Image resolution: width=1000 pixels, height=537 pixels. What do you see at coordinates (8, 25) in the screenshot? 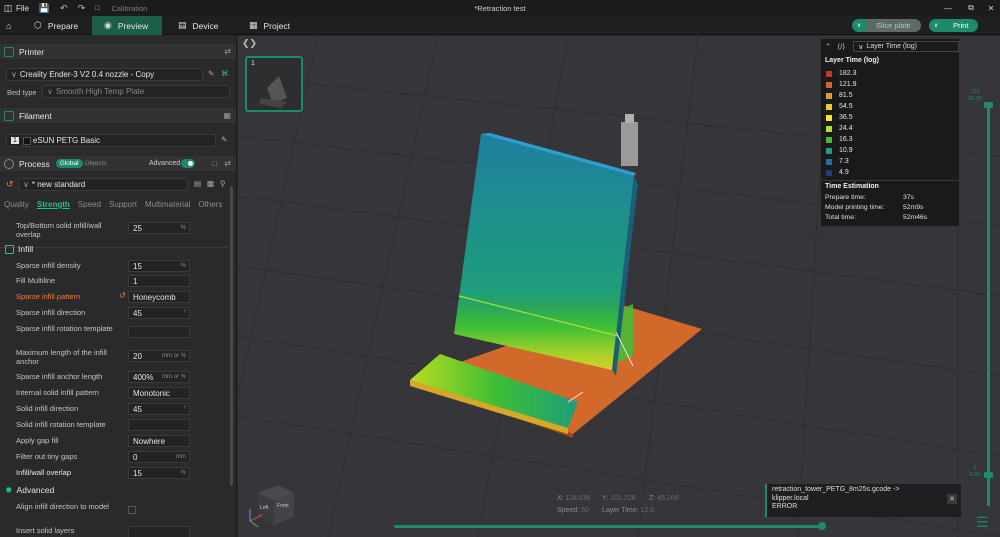
I see `home-icon: ⌂` at bounding box center [8, 25].